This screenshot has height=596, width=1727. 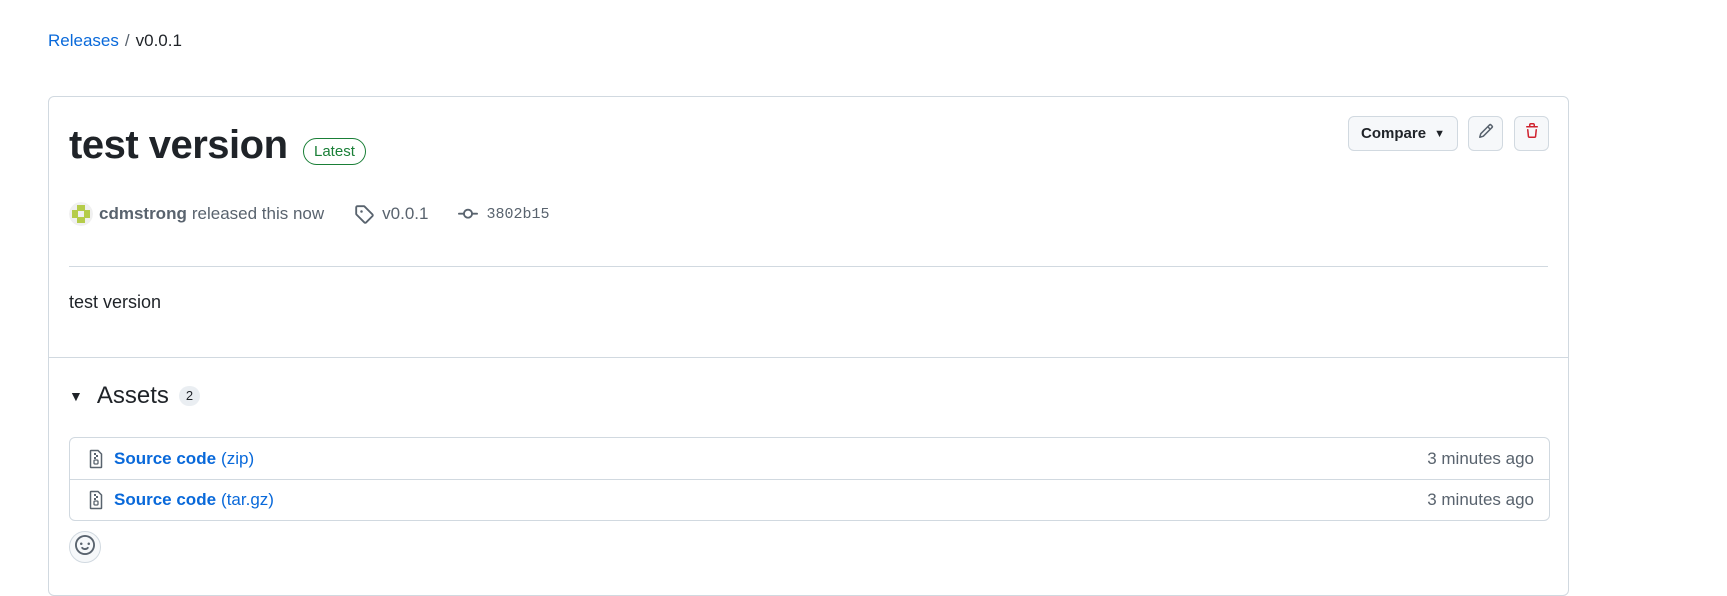 I want to click on breadcrumb-releases-link: Releases, so click(x=83, y=40).